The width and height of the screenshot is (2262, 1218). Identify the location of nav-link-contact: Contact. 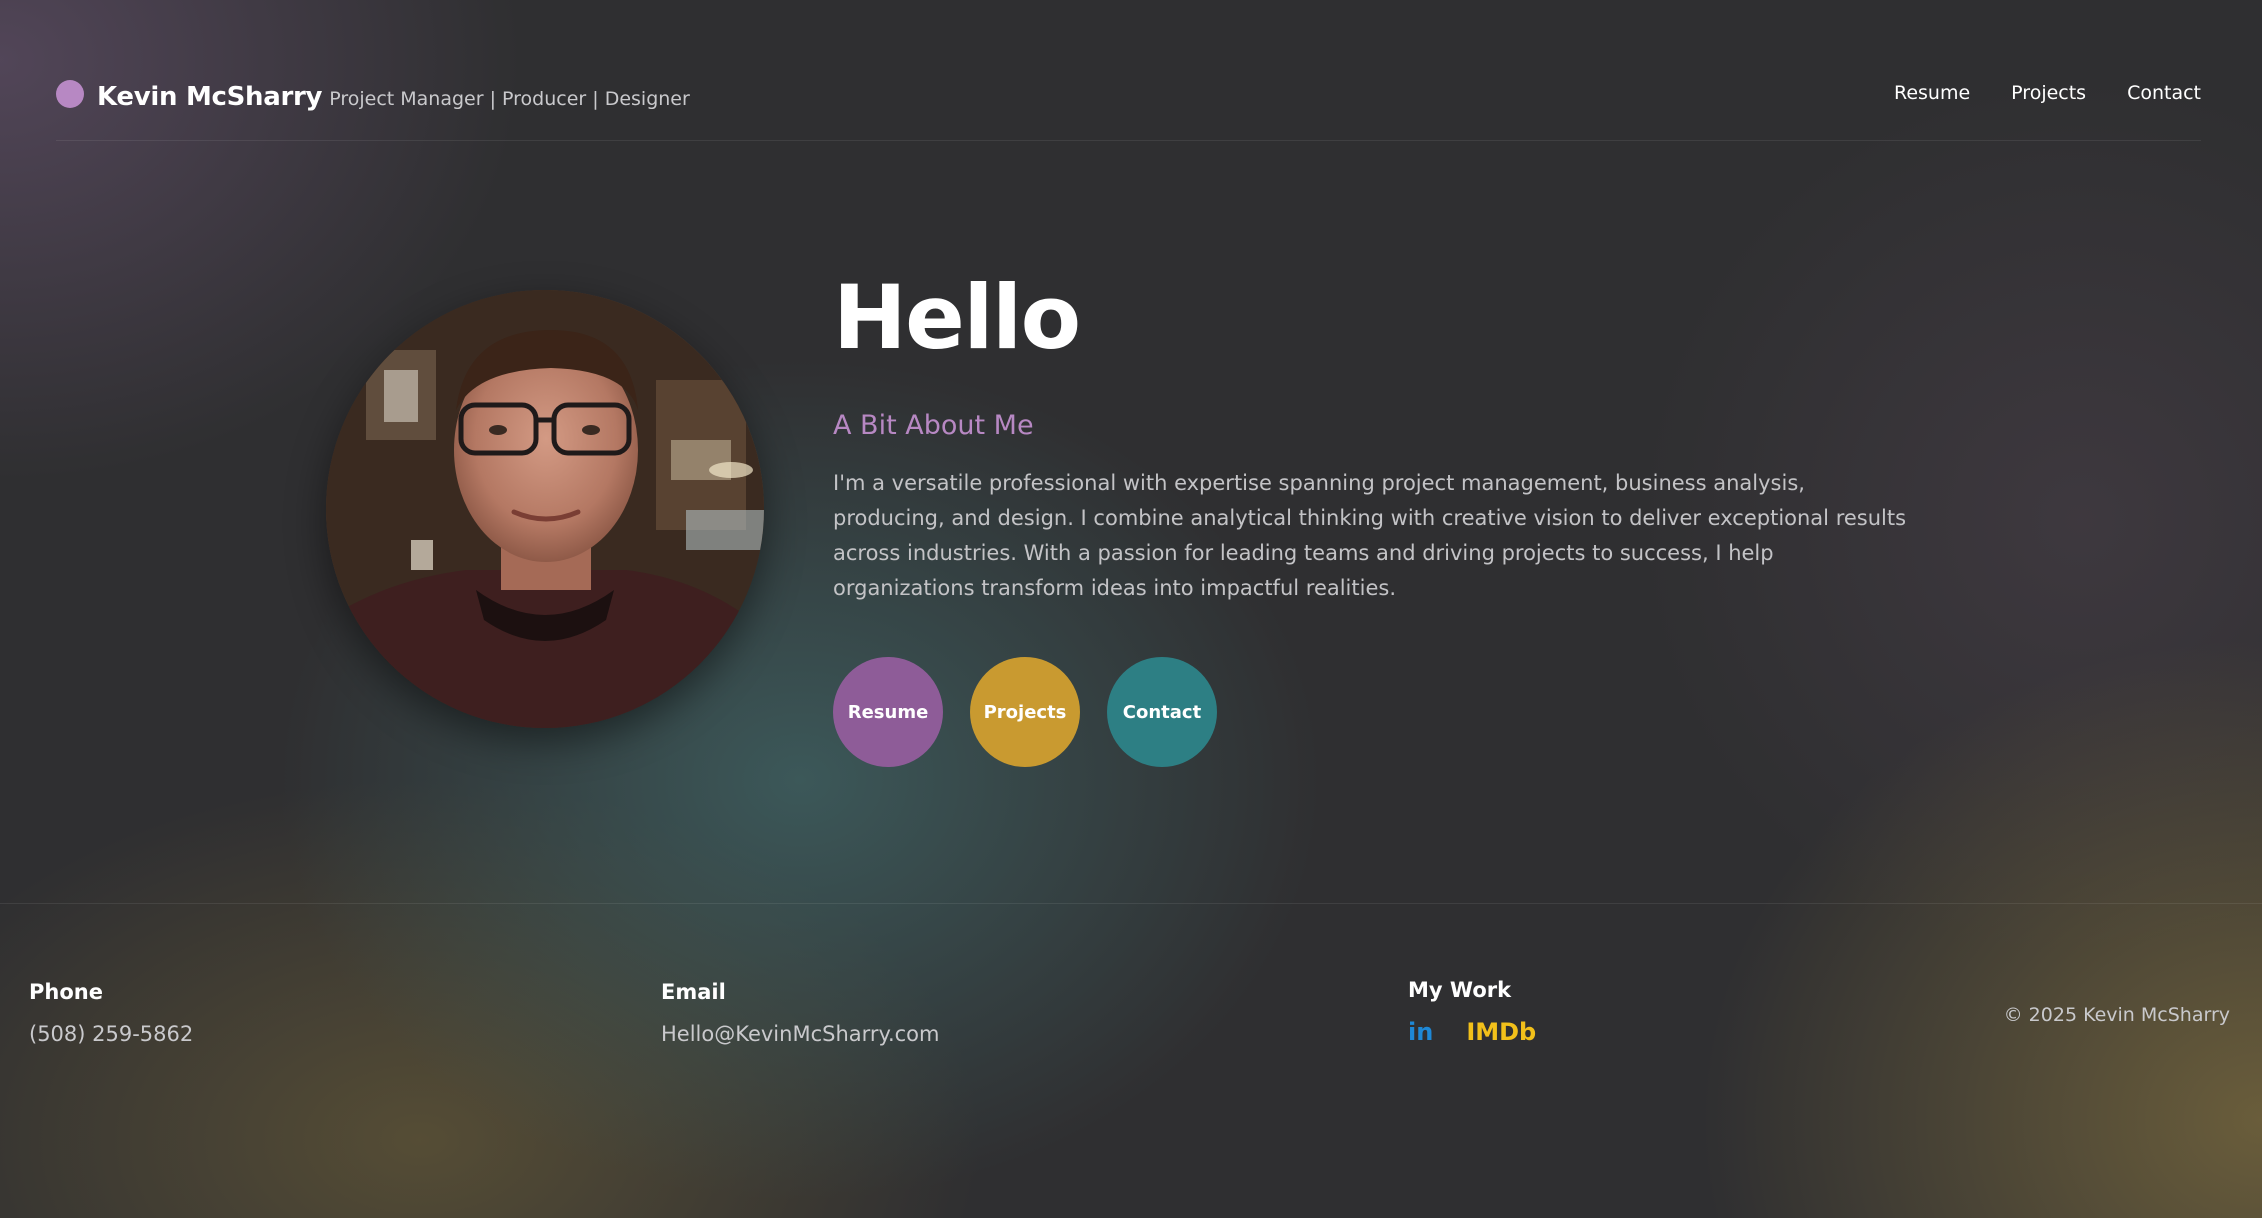
(2164, 93).